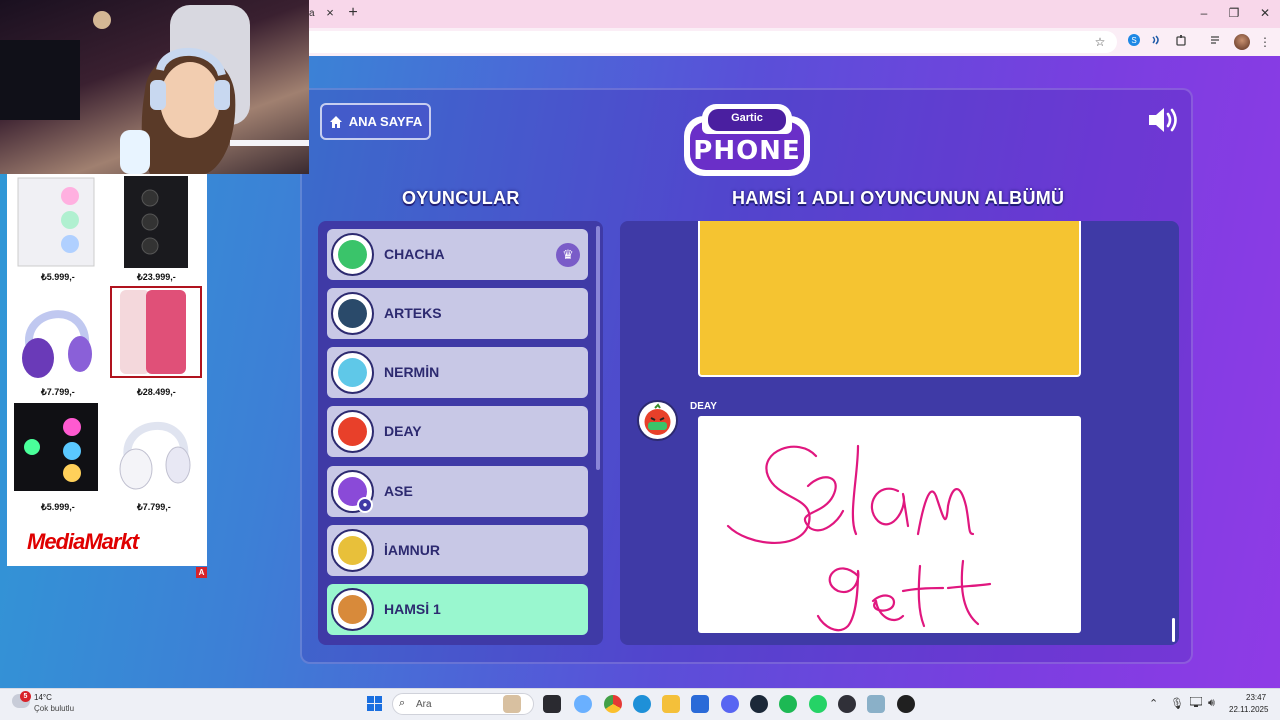  I want to click on ad-price: ₺23.999,-, so click(156, 277).